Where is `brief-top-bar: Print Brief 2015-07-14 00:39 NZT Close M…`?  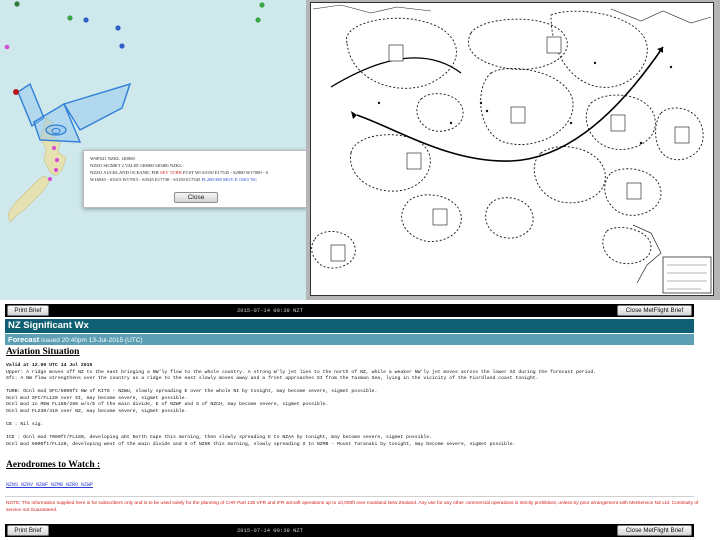 brief-top-bar: Print Brief 2015-07-14 00:39 NZT Close M… is located at coordinates (349, 310).